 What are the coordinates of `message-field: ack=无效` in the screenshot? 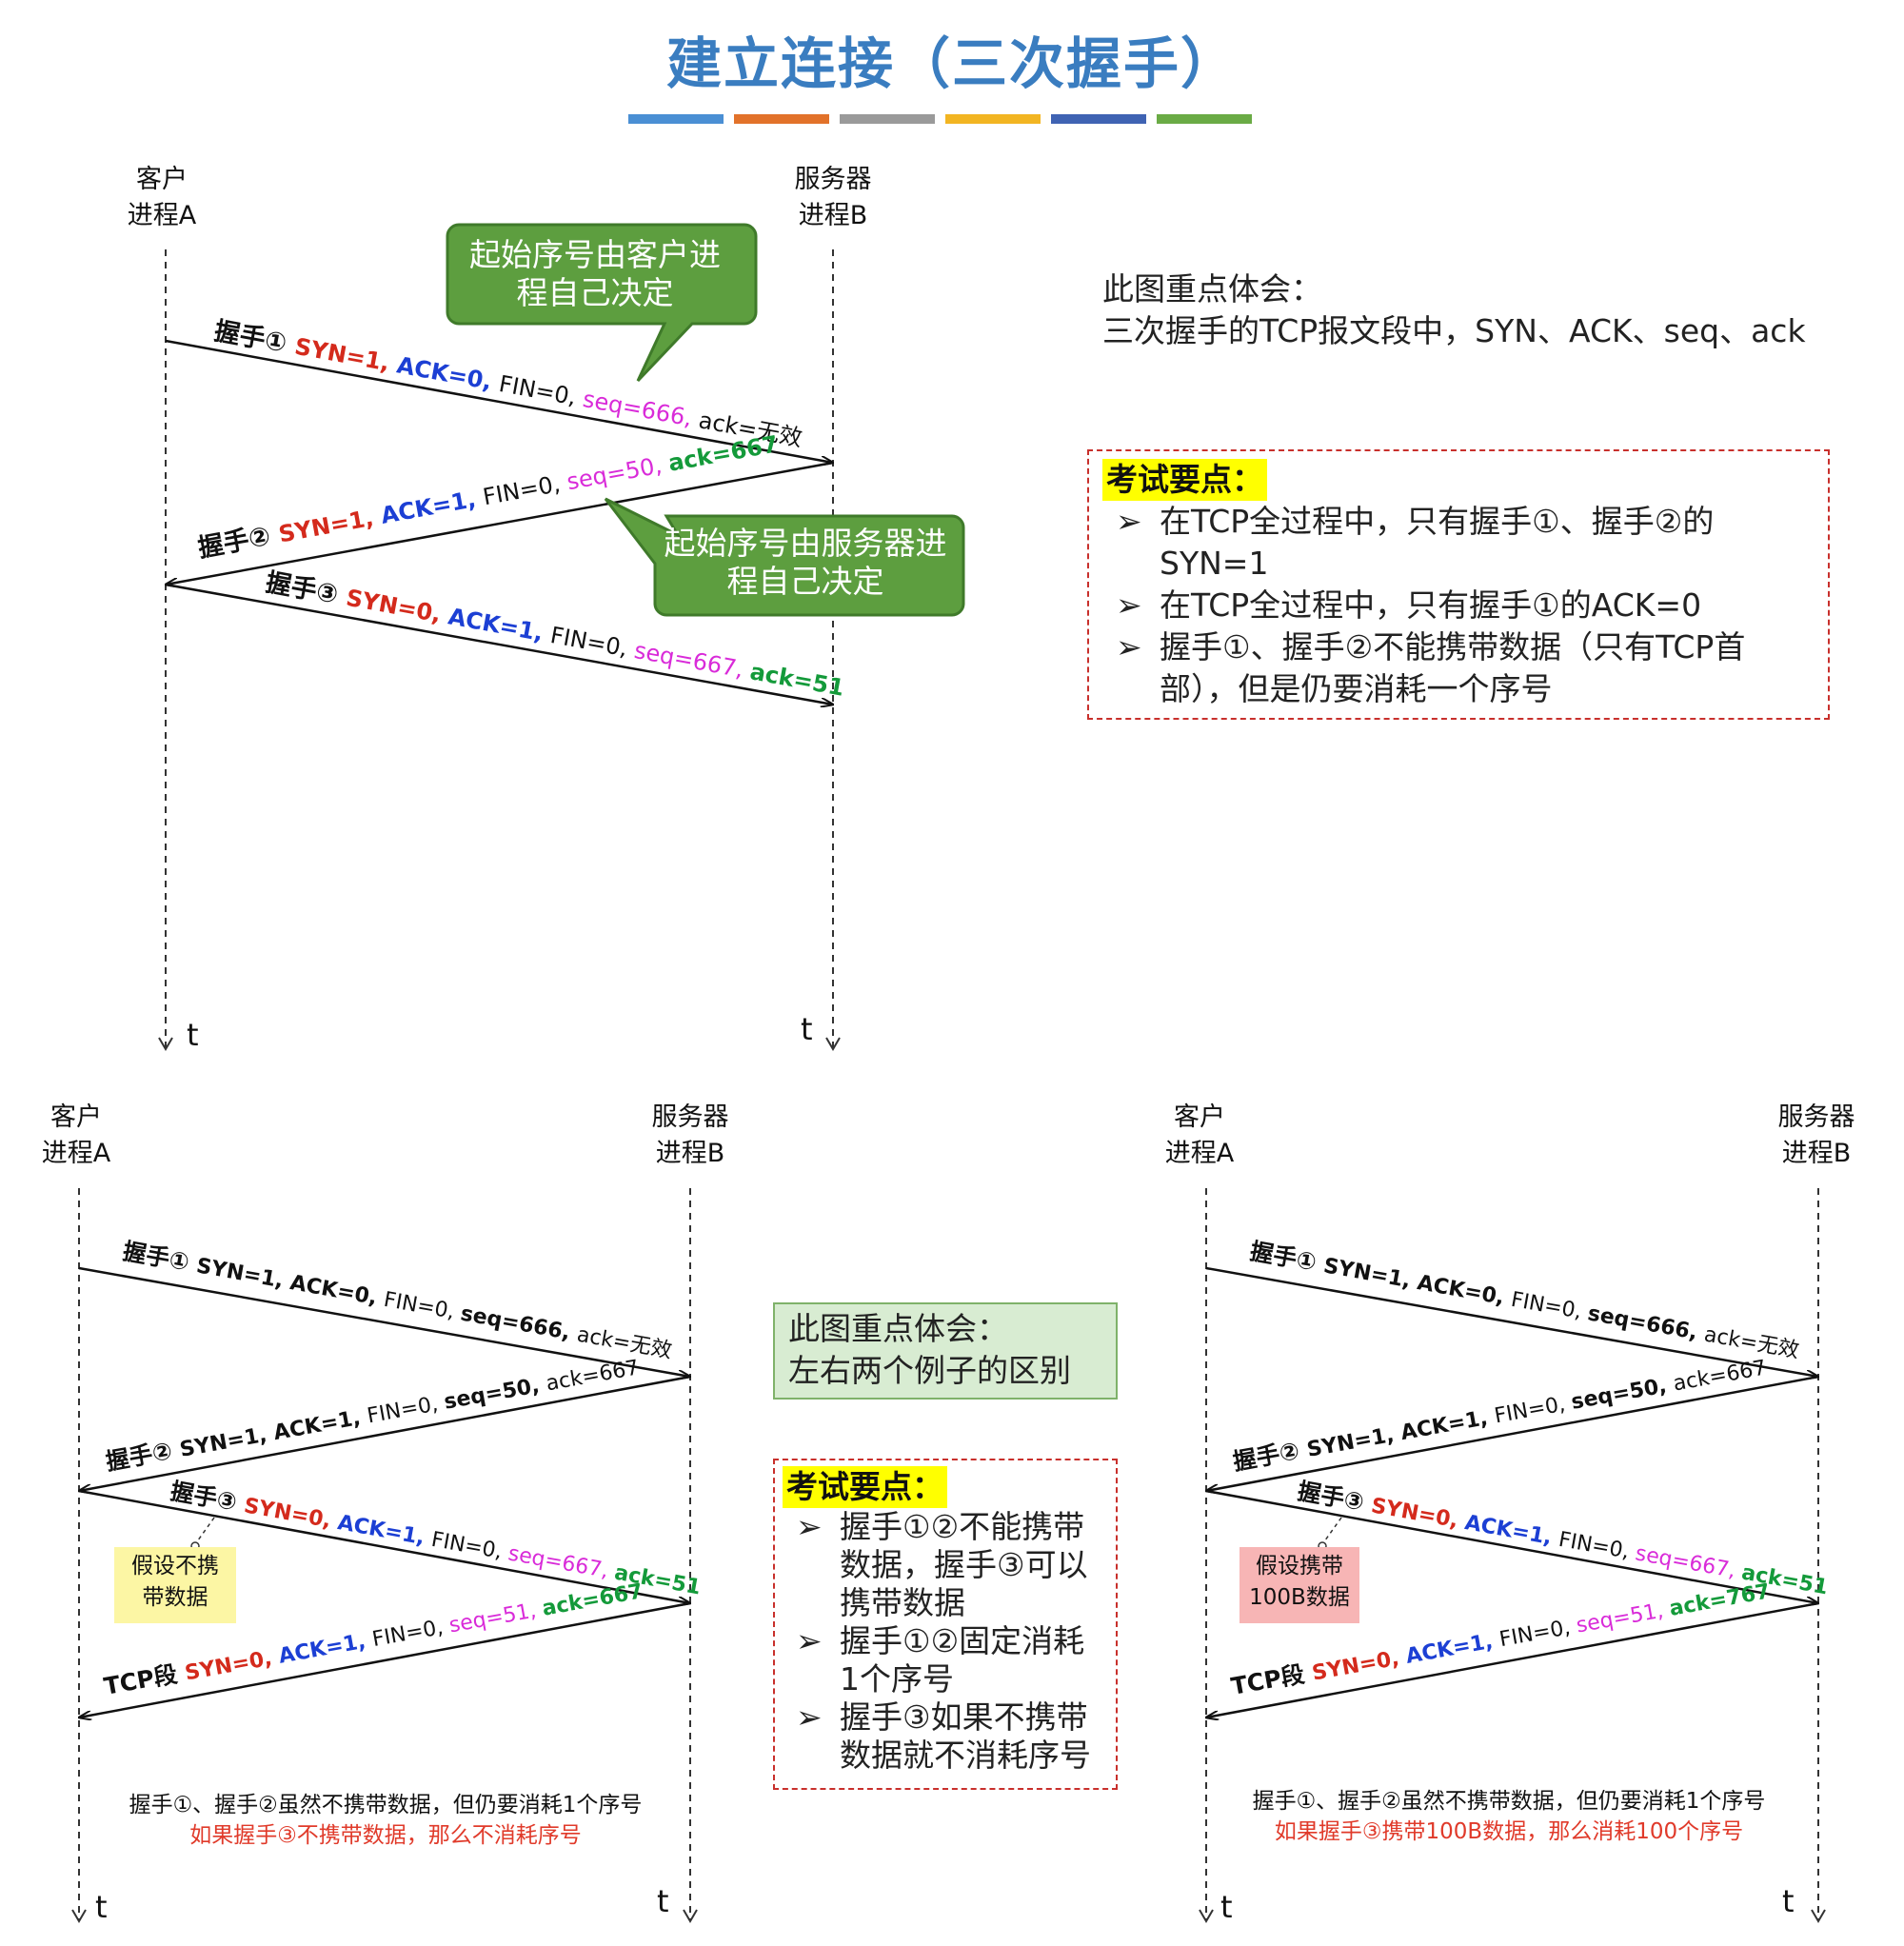 It's located at (1751, 1342).